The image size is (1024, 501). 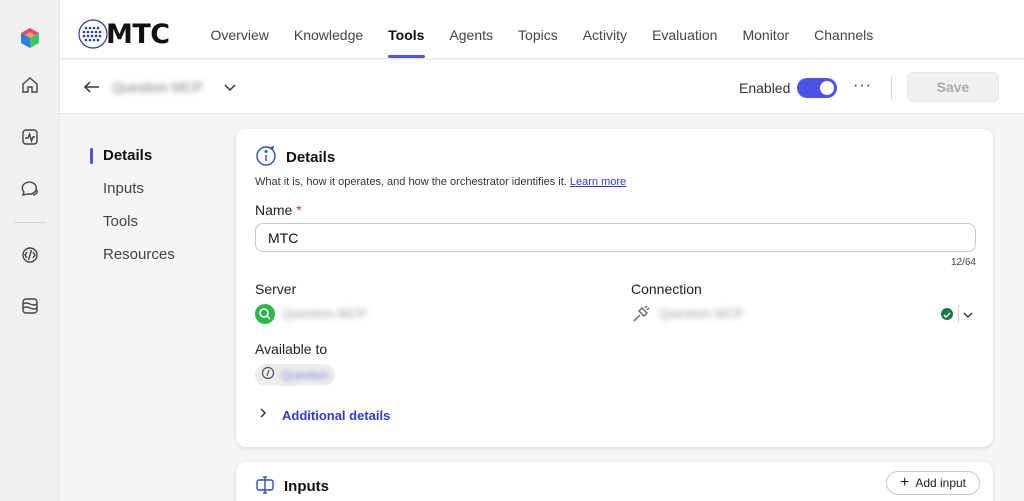 I want to click on home-icon, so click(x=30, y=85).